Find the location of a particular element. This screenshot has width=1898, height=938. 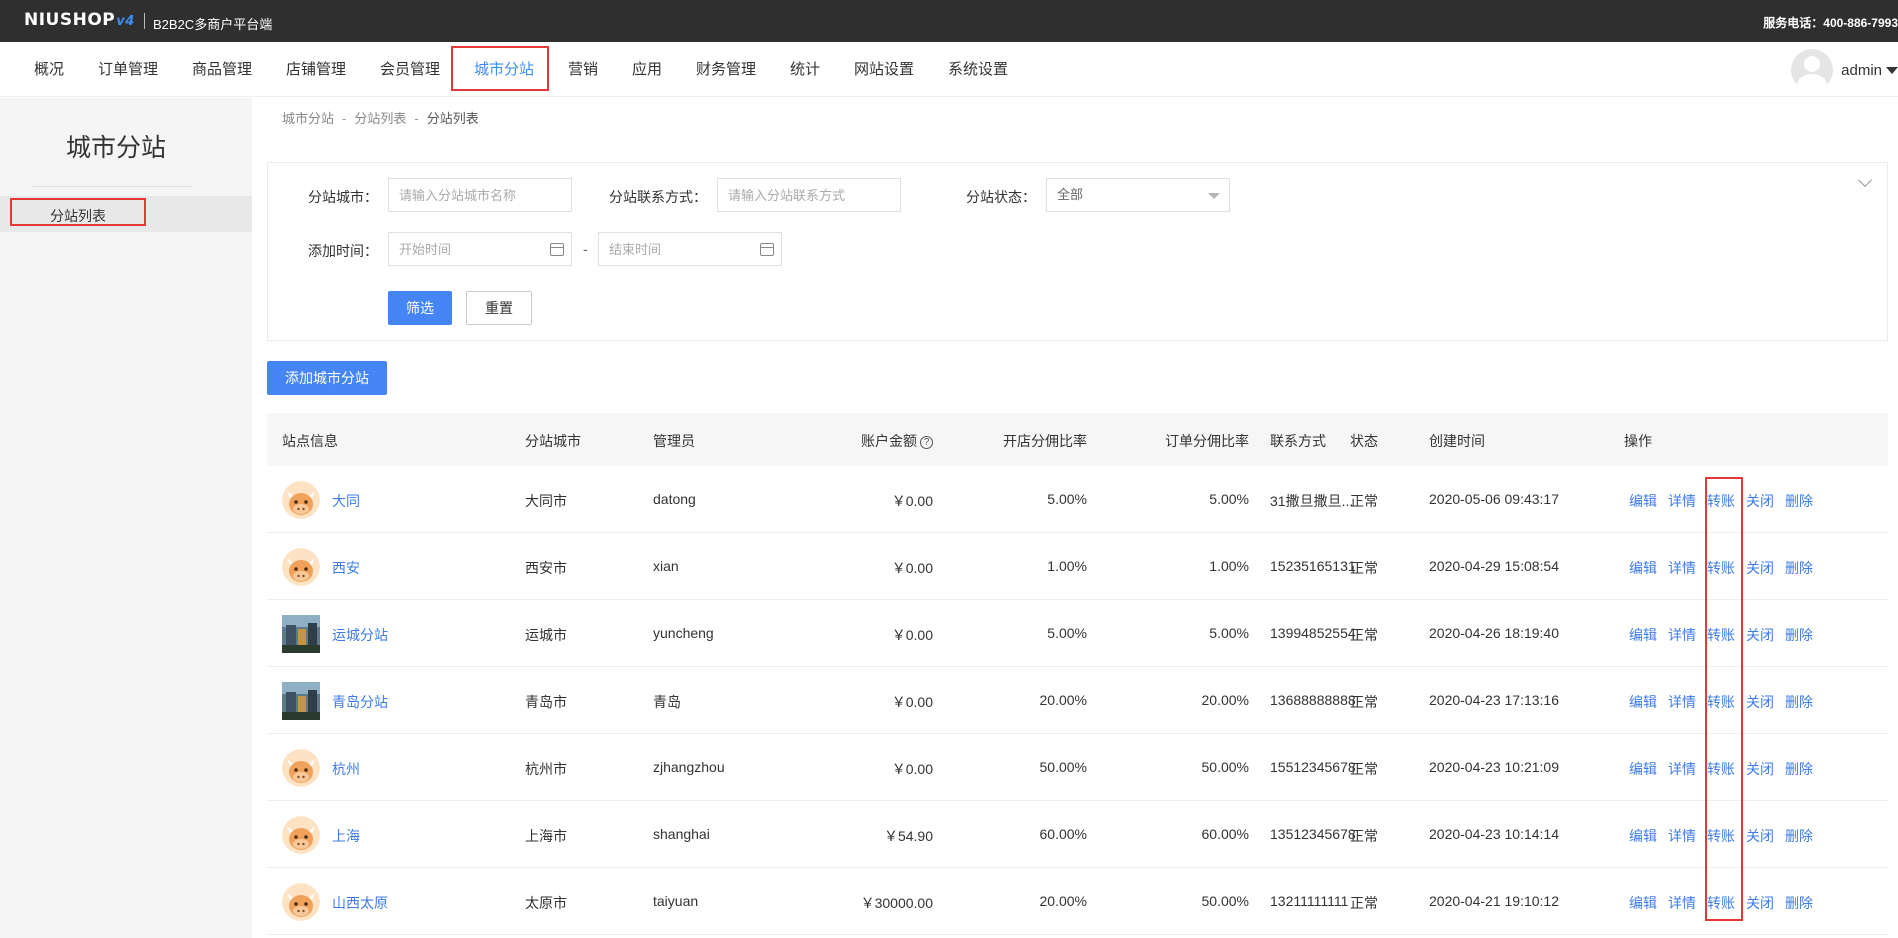

nav-item-goods: 商品管理 is located at coordinates (222, 69).